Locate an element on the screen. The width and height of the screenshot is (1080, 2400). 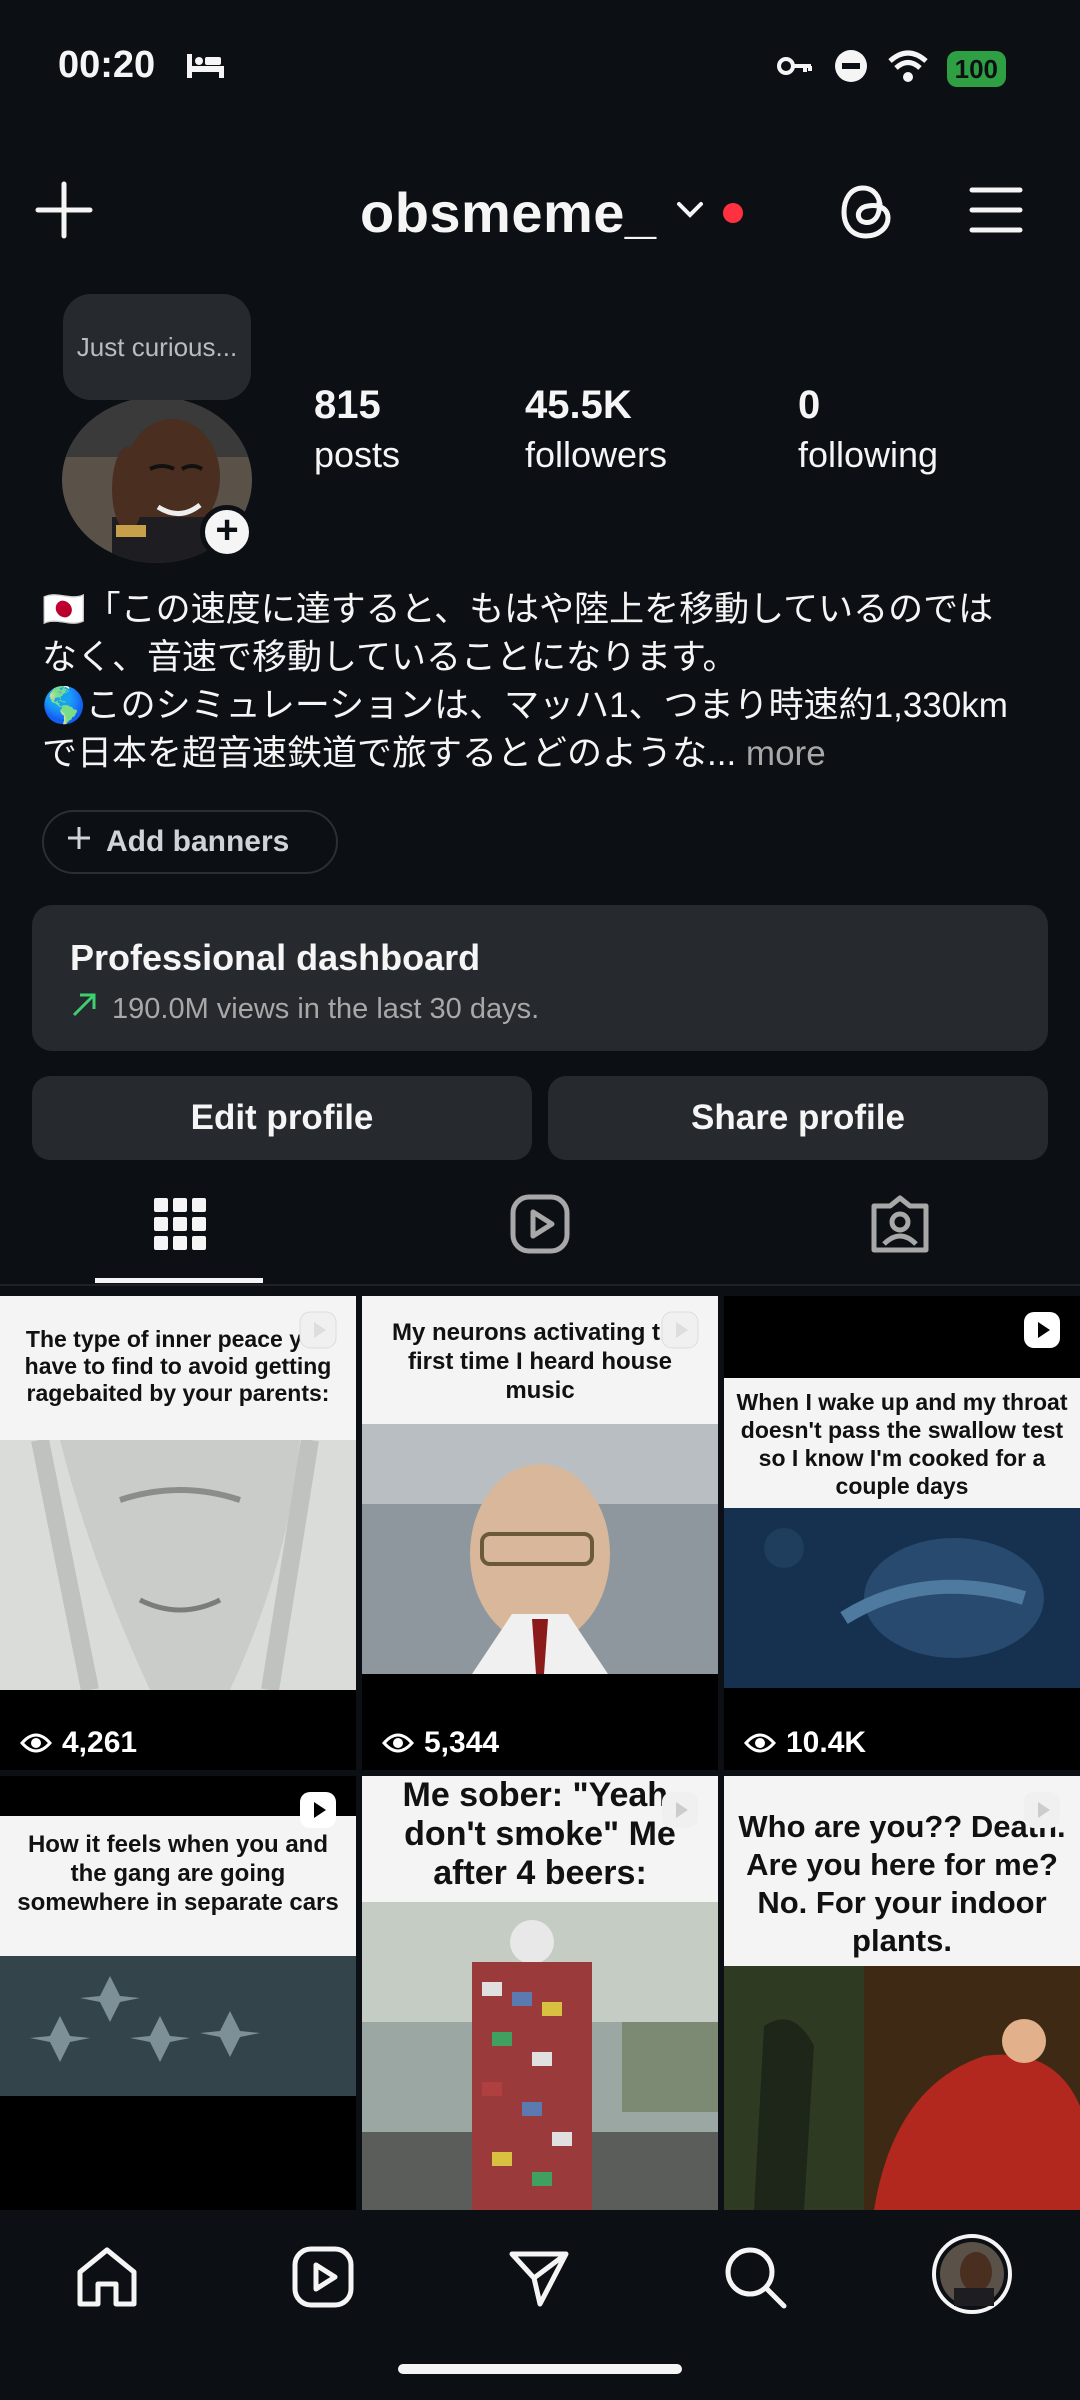
edit-profile-button: Edit profile is located at coordinates (282, 1118).